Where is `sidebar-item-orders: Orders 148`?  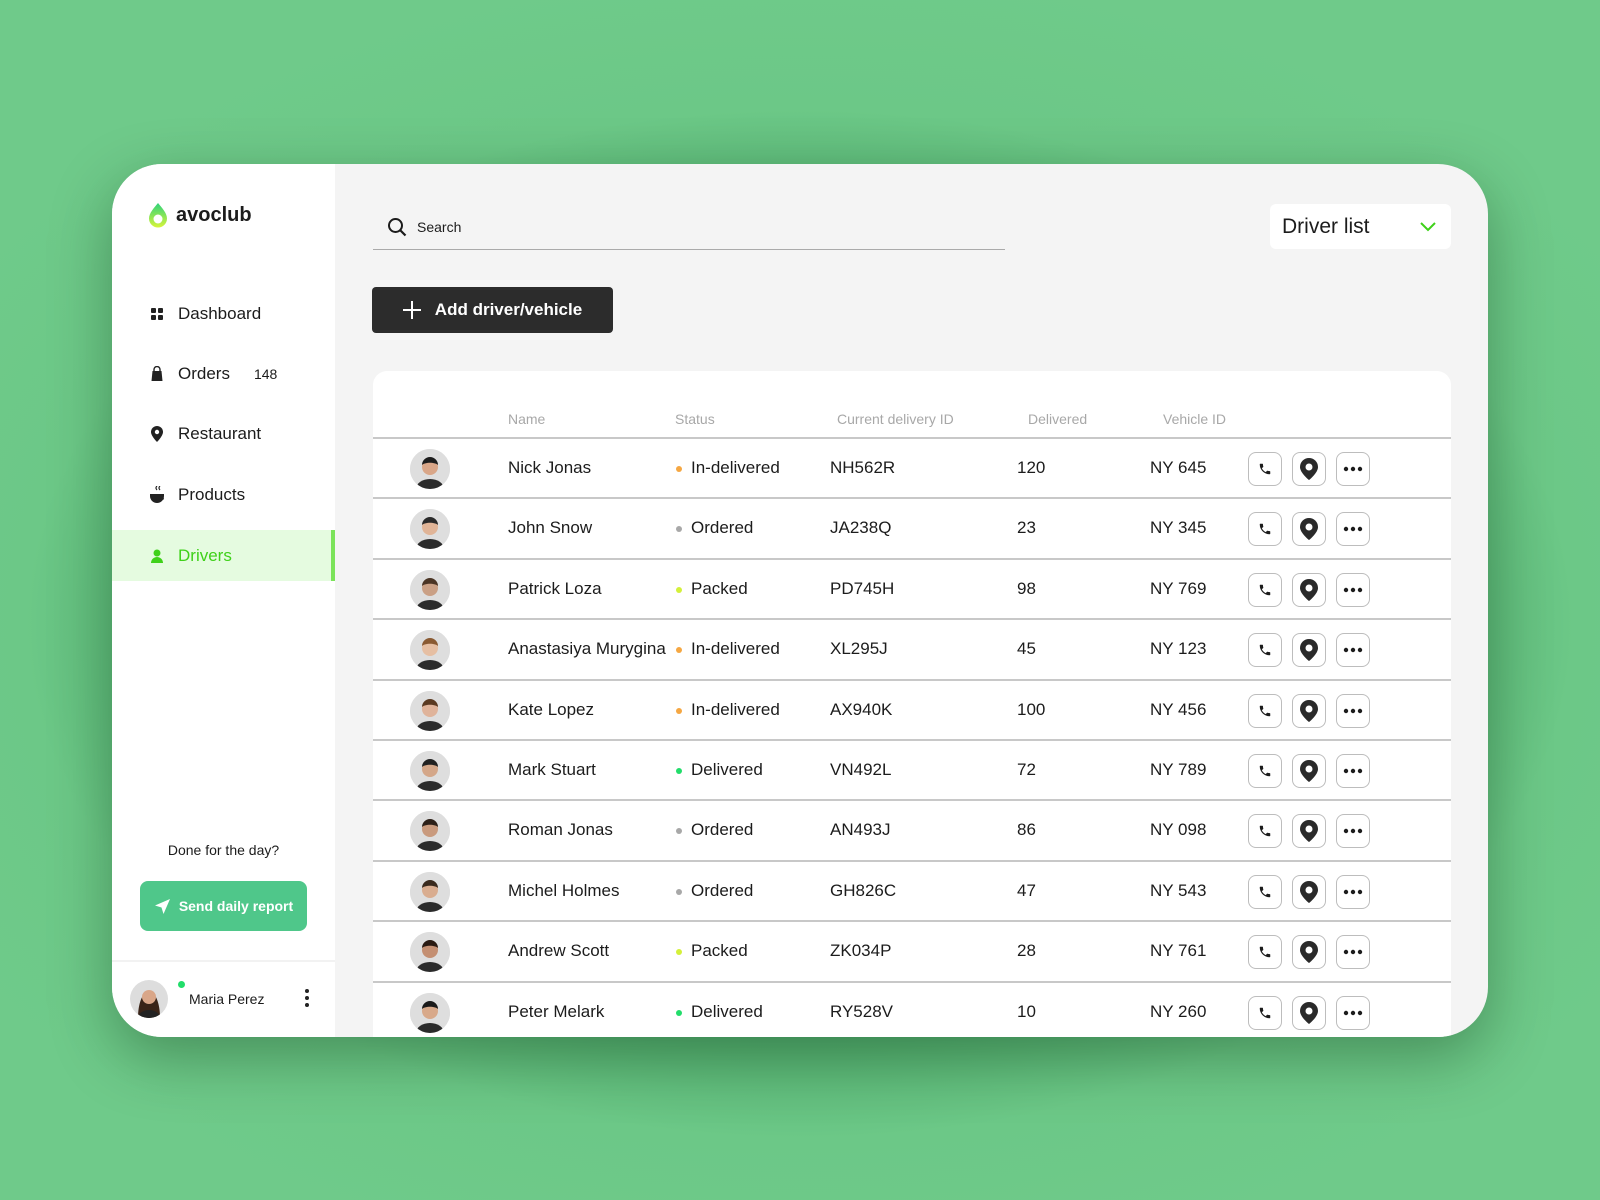
sidebar-item-orders: Orders 148 is located at coordinates (223, 373).